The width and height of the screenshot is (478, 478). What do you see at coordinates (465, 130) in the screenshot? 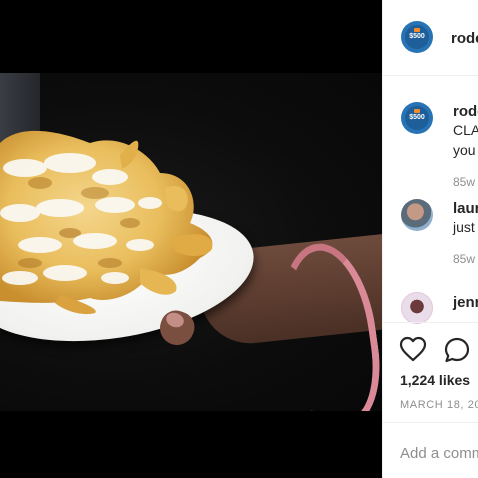
I see `comment-text-line: CLA` at bounding box center [465, 130].